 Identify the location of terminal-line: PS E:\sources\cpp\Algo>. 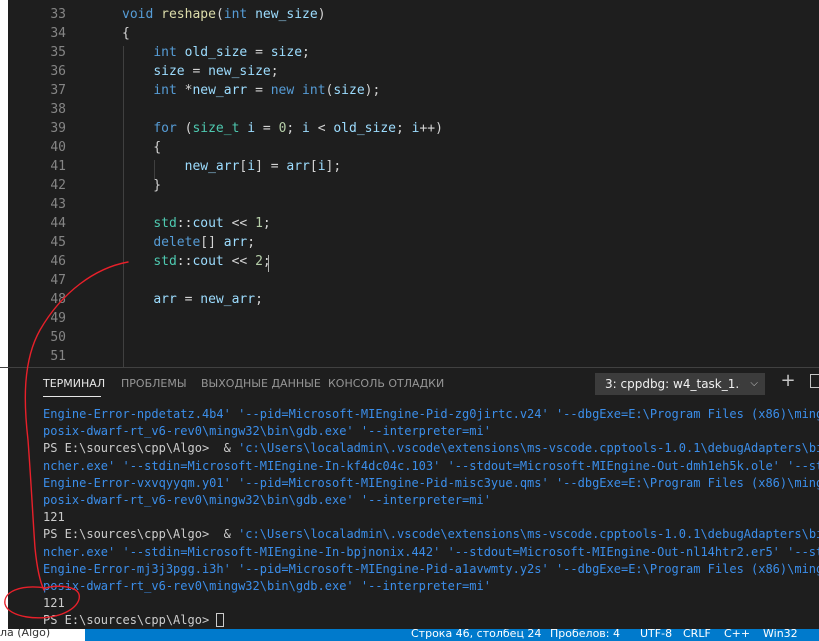
(431, 620).